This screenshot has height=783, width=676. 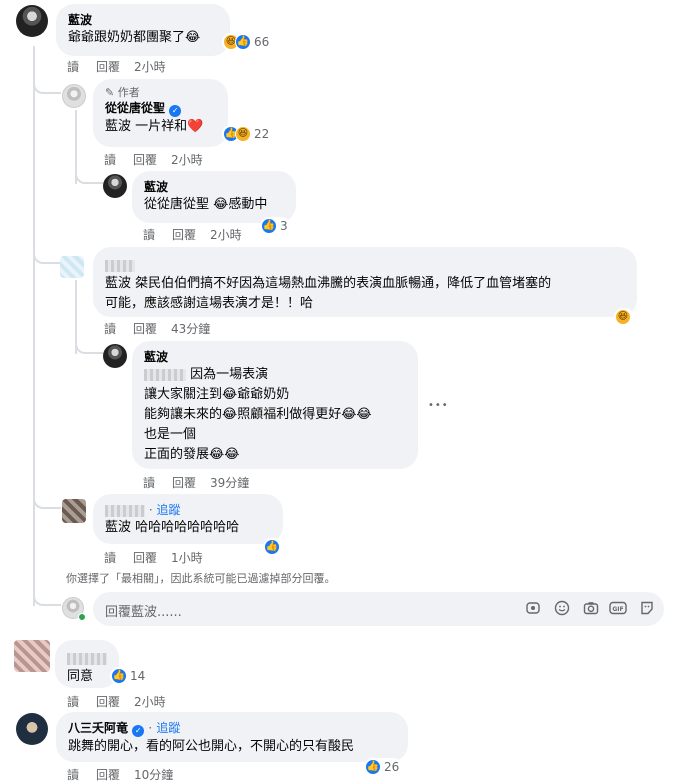 I want to click on comment-bubble: ✎ 作者 從從唐從聖 ✓ 藍波 一片祥和❤️, so click(x=160, y=113).